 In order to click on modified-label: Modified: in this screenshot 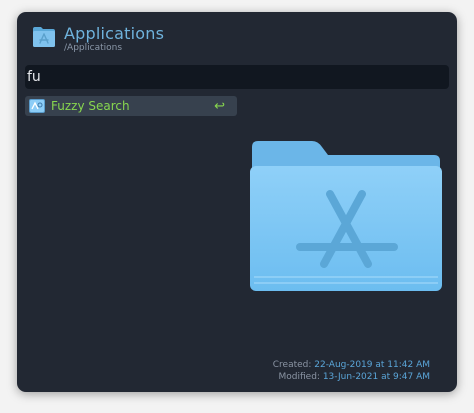, I will do `click(299, 377)`.